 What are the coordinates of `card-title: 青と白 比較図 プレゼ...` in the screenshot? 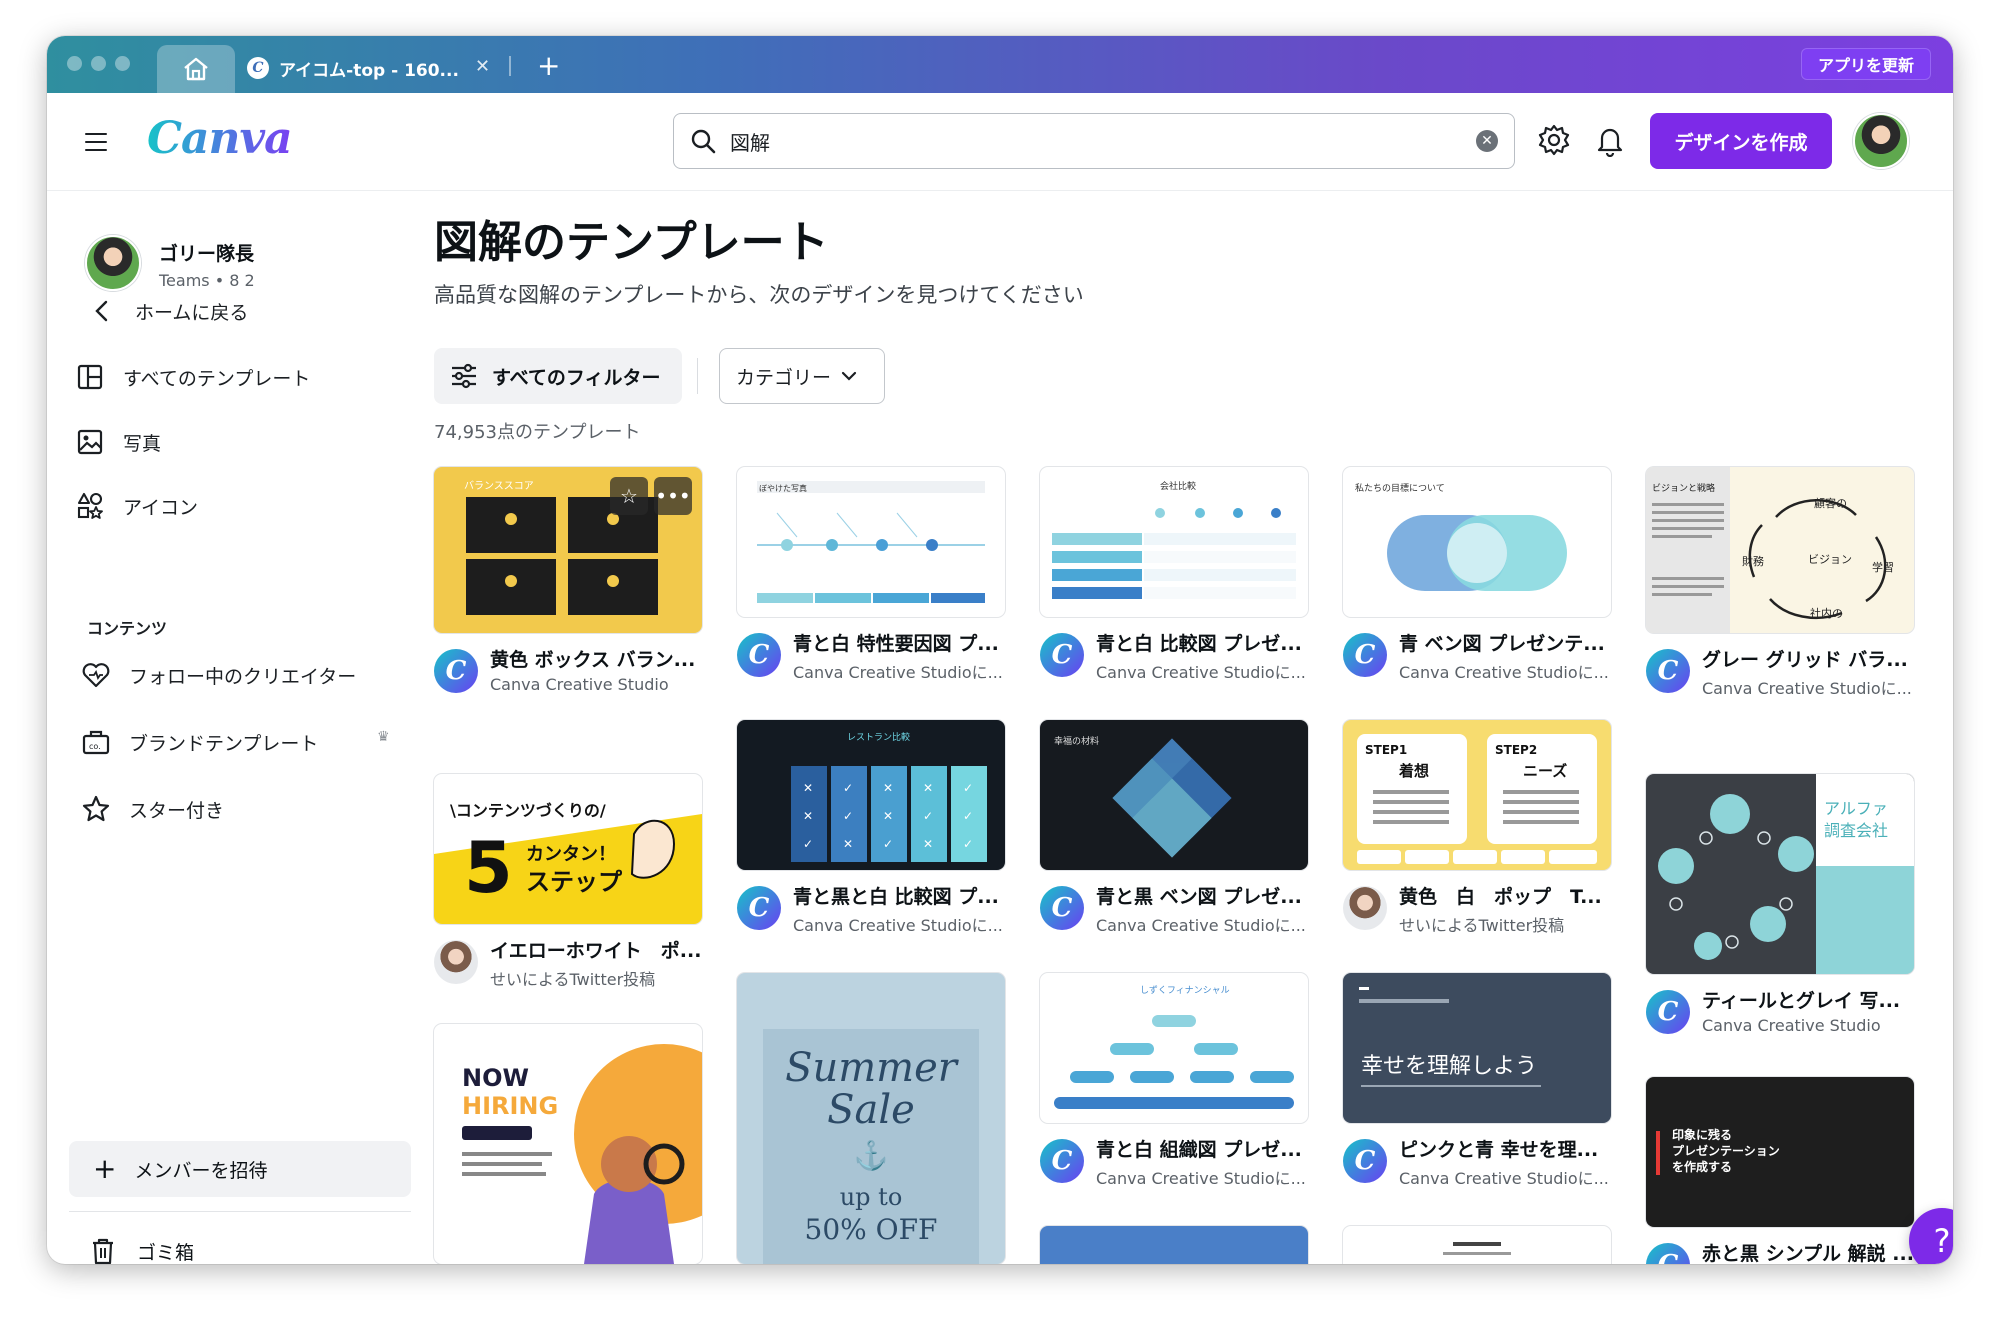 It's located at (1202, 642).